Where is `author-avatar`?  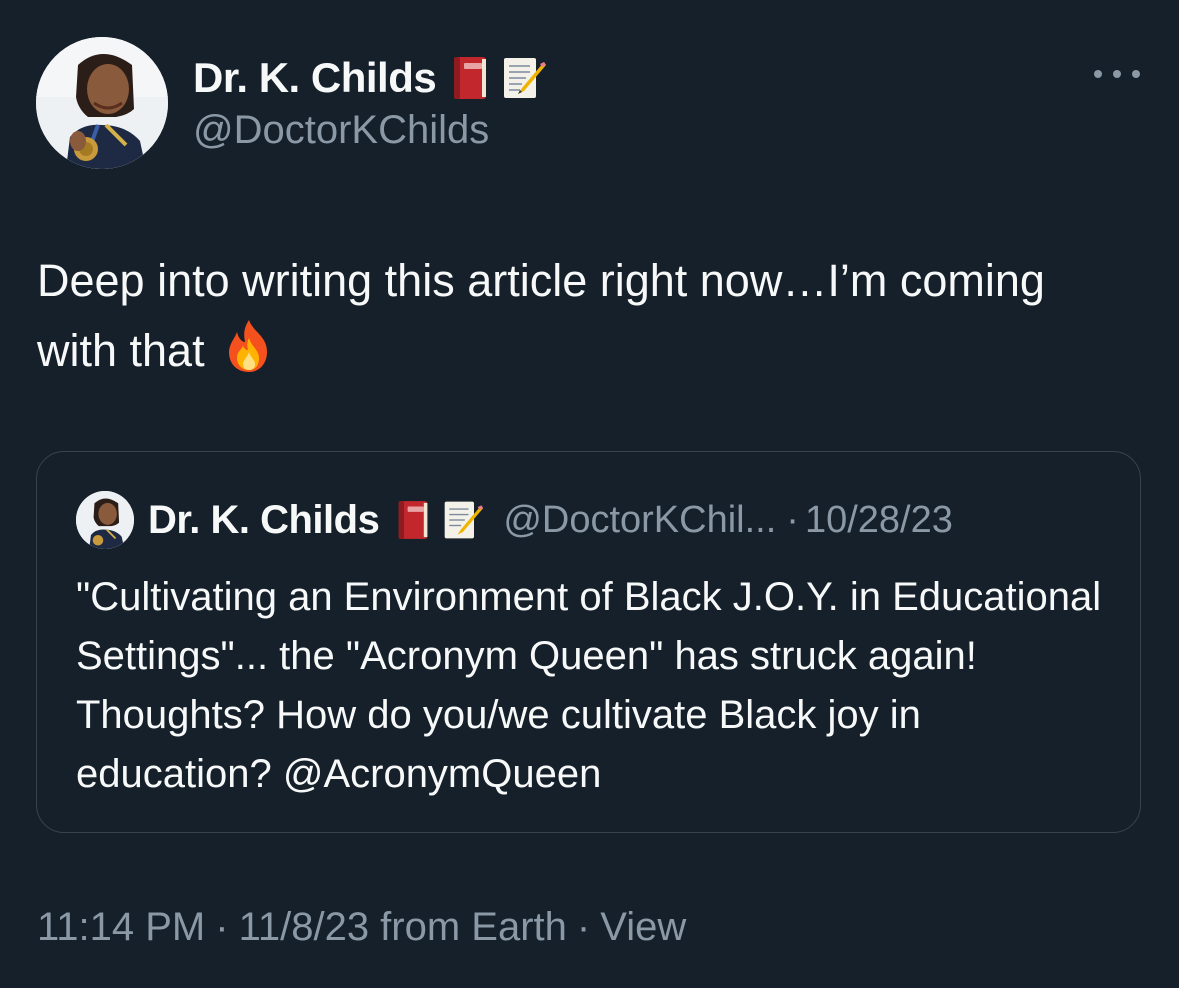
author-avatar is located at coordinates (102, 103).